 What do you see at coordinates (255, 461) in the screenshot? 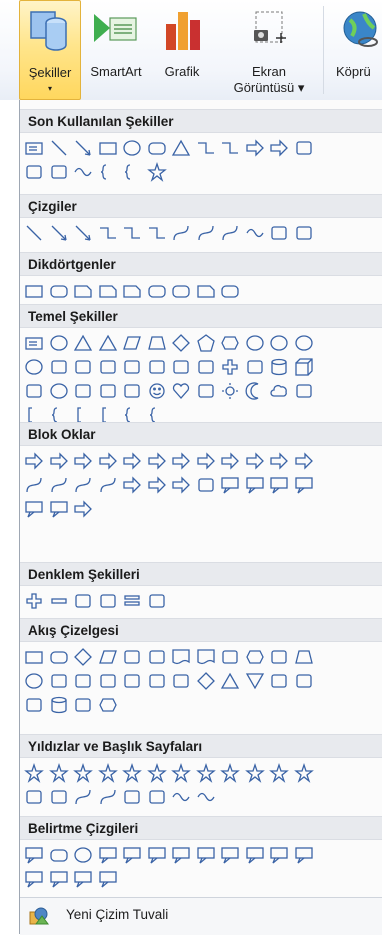
I see `shape-u-turn-arrow-icon` at bounding box center [255, 461].